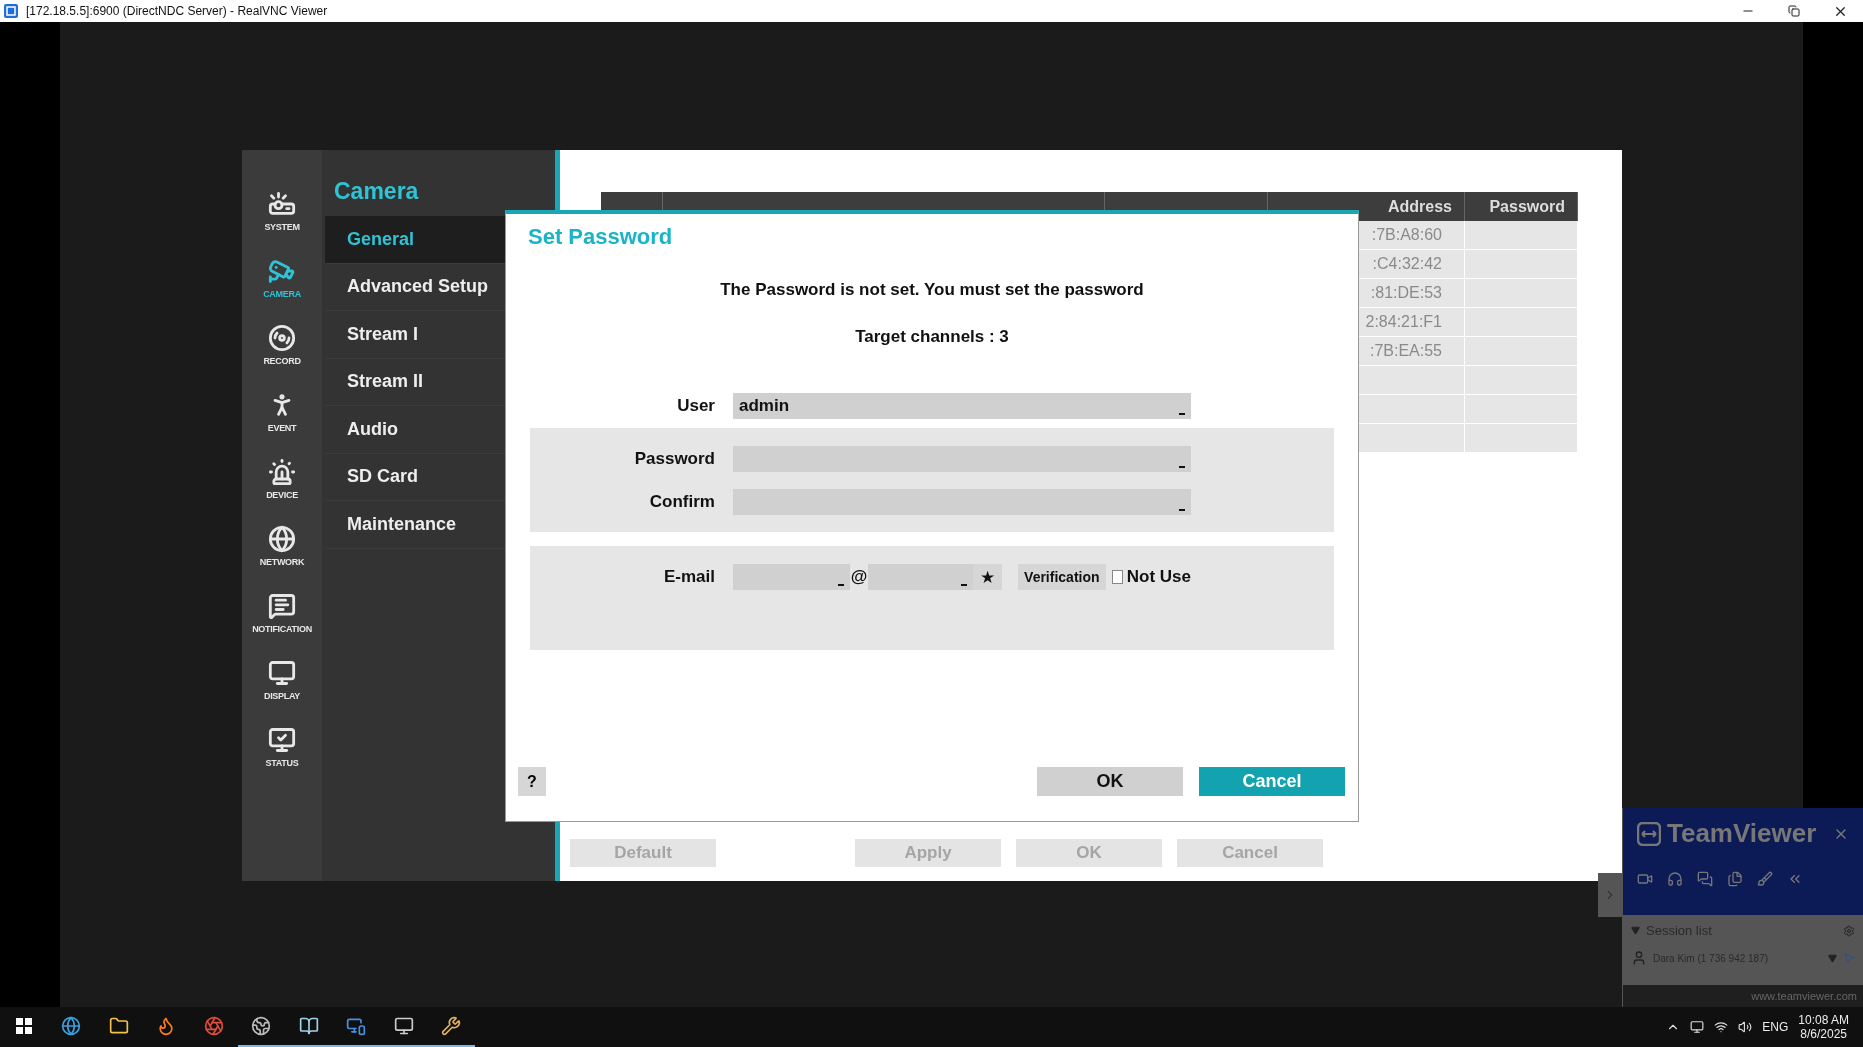 This screenshot has height=1047, width=1863. I want to click on network-icon, so click(1697, 1027).